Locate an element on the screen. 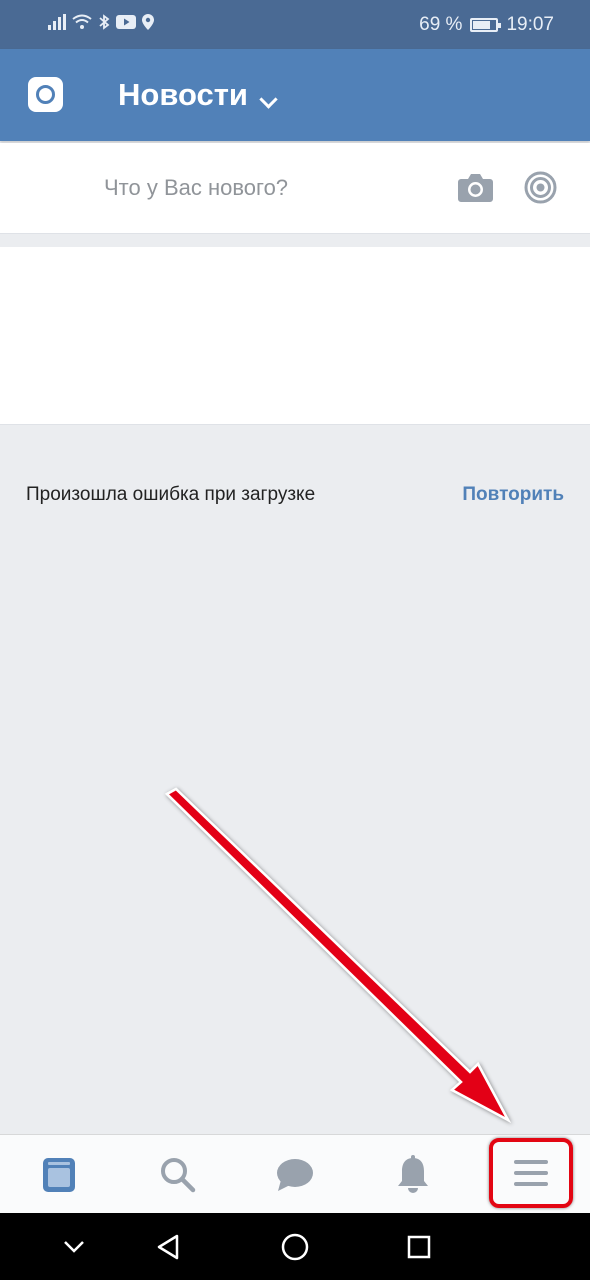 This screenshot has width=590, height=1280. stories-target-icon is located at coordinates (540, 187).